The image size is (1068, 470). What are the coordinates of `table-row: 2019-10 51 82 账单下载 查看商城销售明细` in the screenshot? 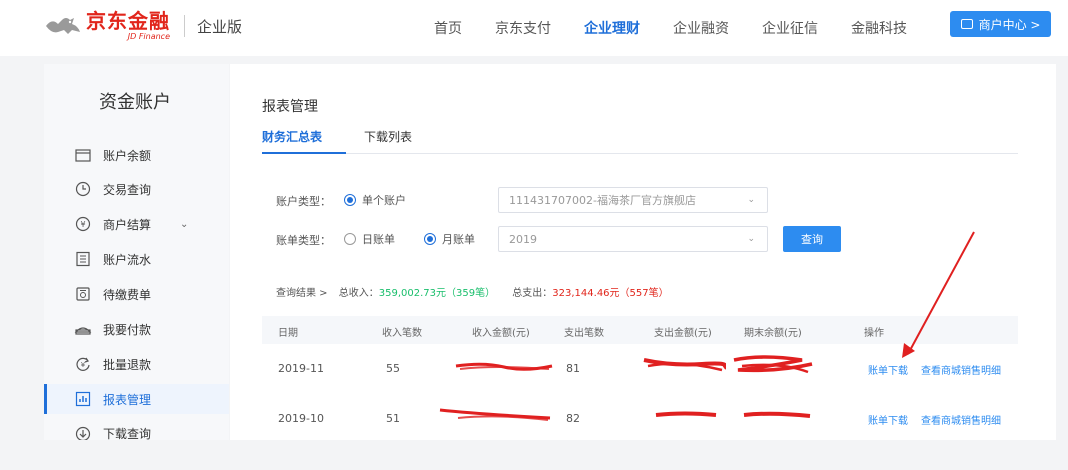 It's located at (640, 418).